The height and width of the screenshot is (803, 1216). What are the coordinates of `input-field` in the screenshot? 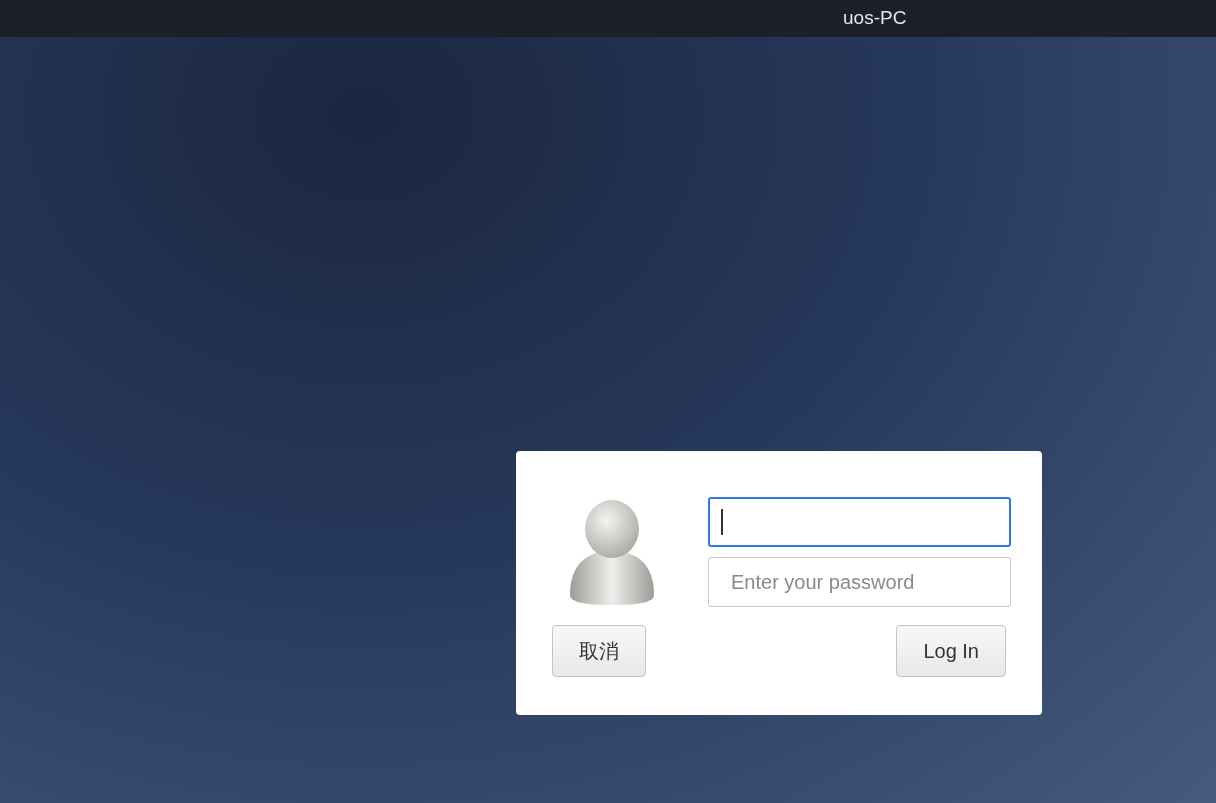 It's located at (859, 522).